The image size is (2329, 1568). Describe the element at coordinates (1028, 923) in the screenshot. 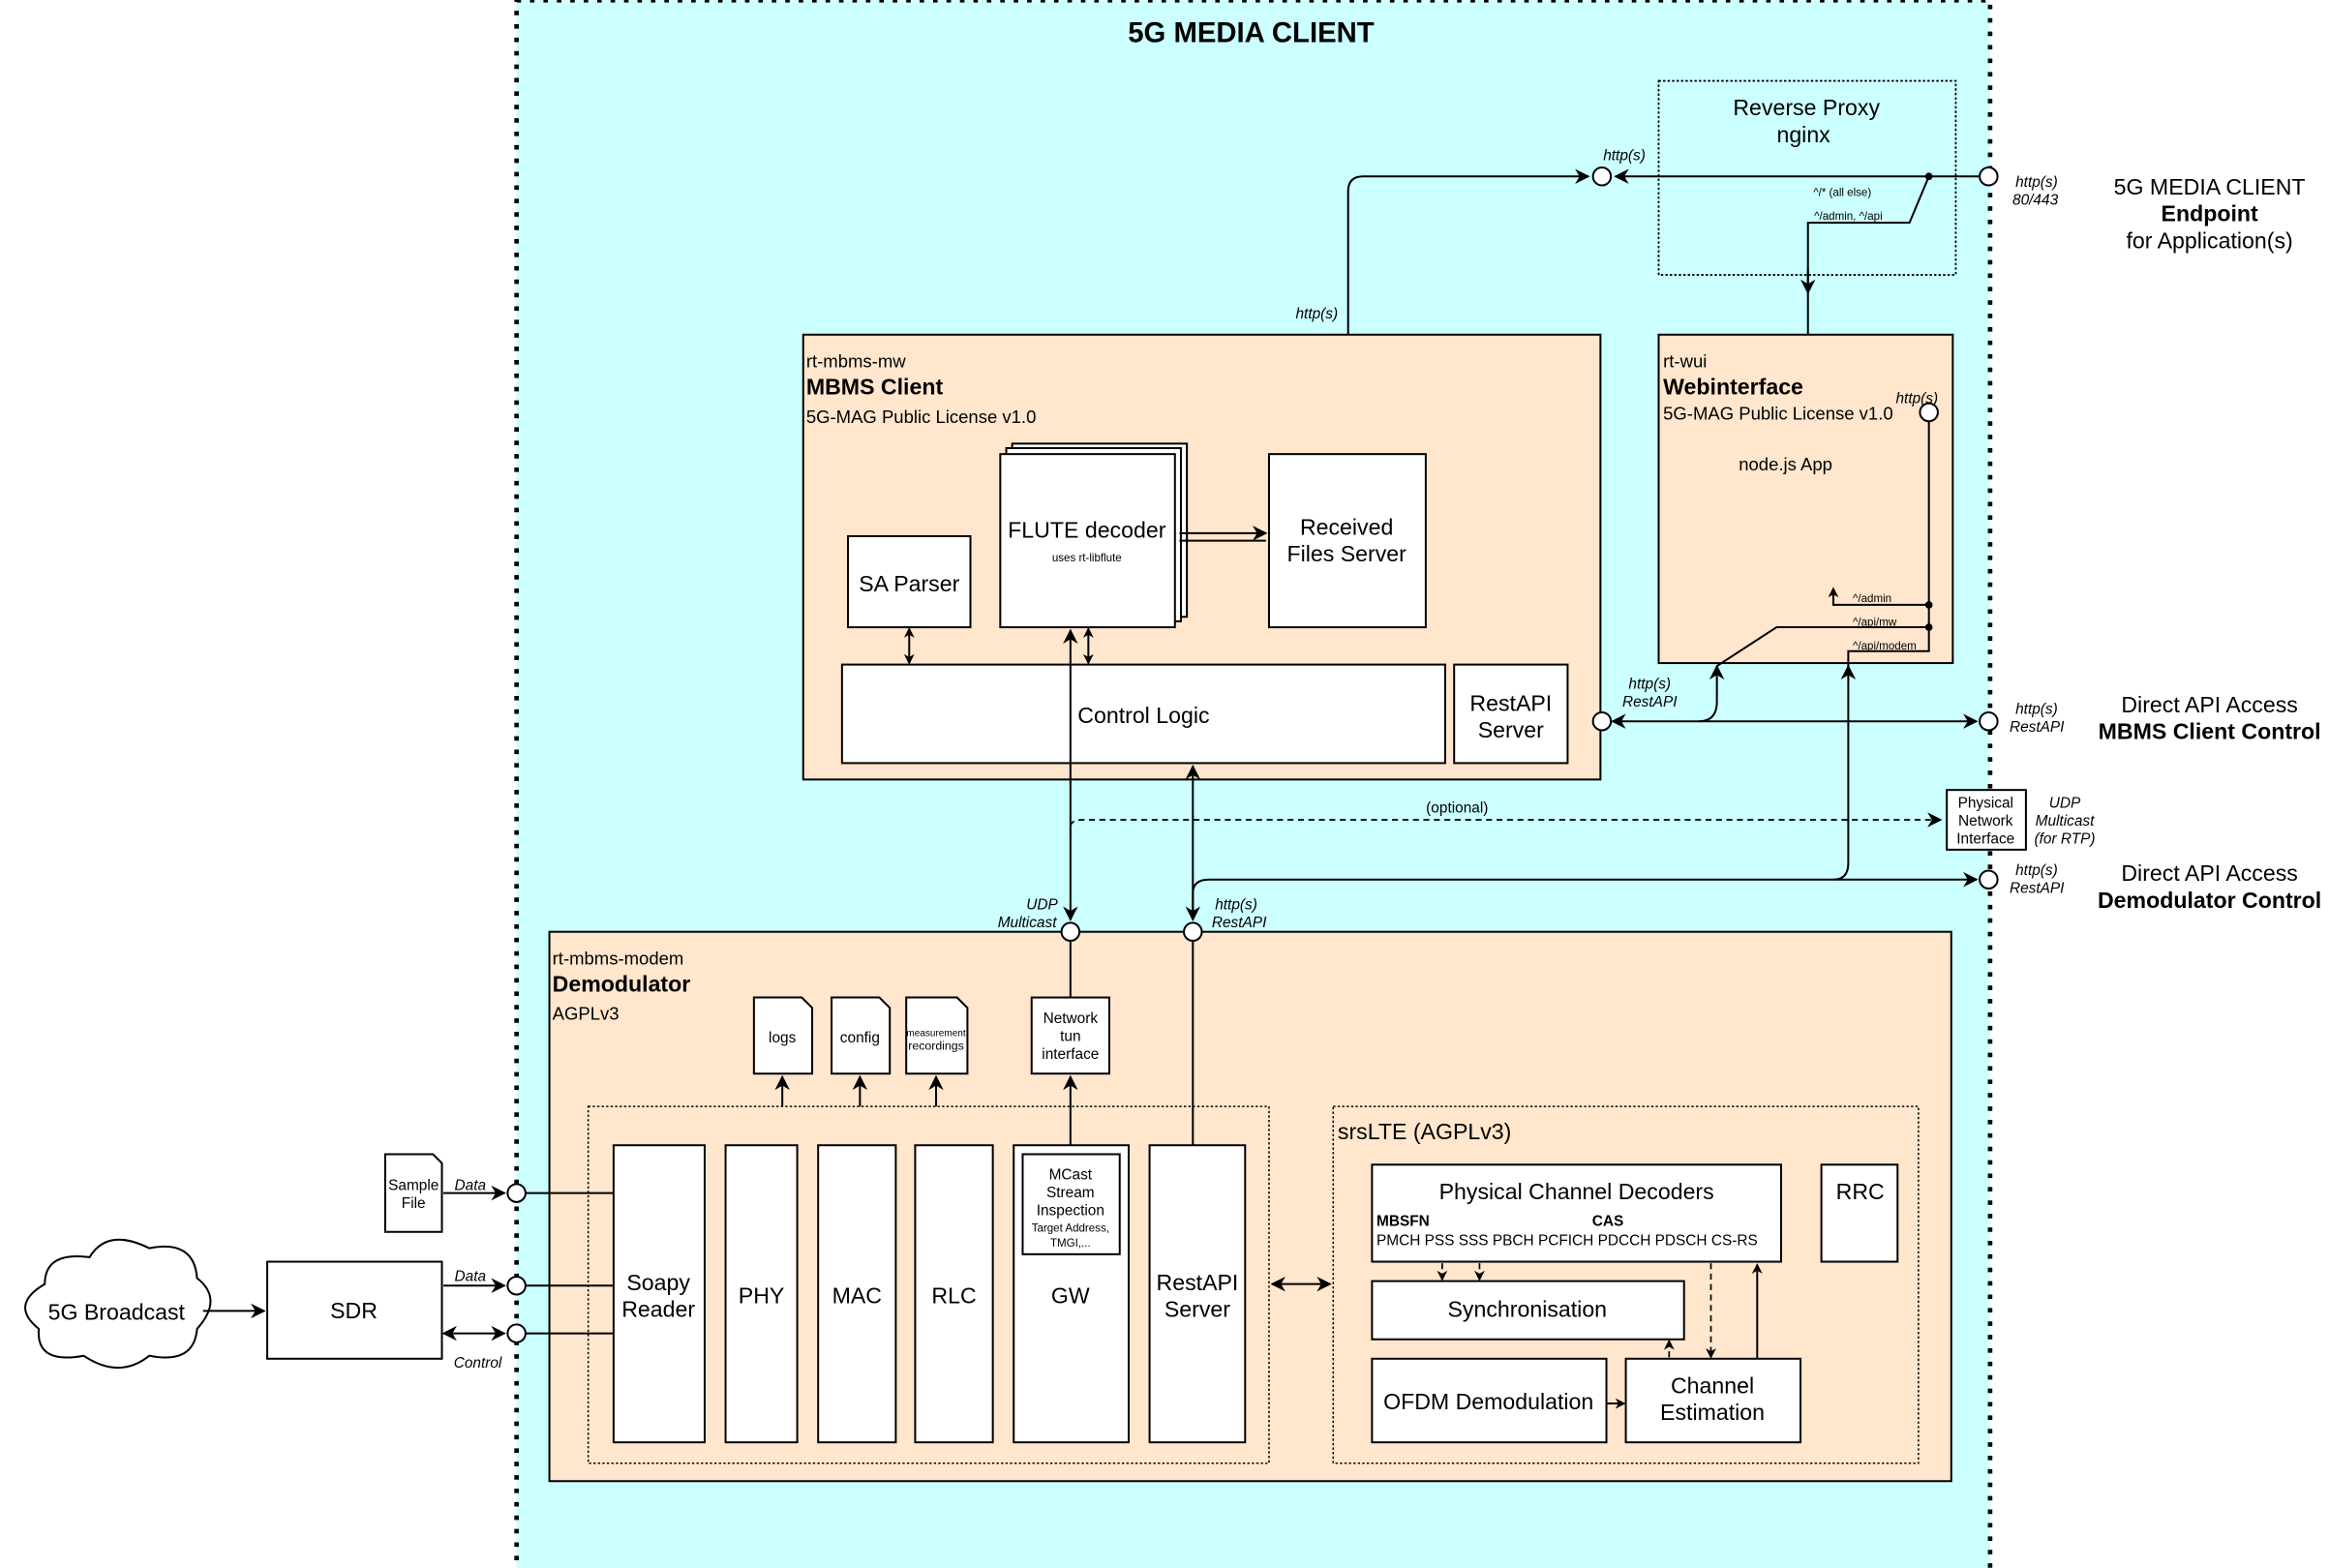

I see `udp-label: Multicast` at that location.